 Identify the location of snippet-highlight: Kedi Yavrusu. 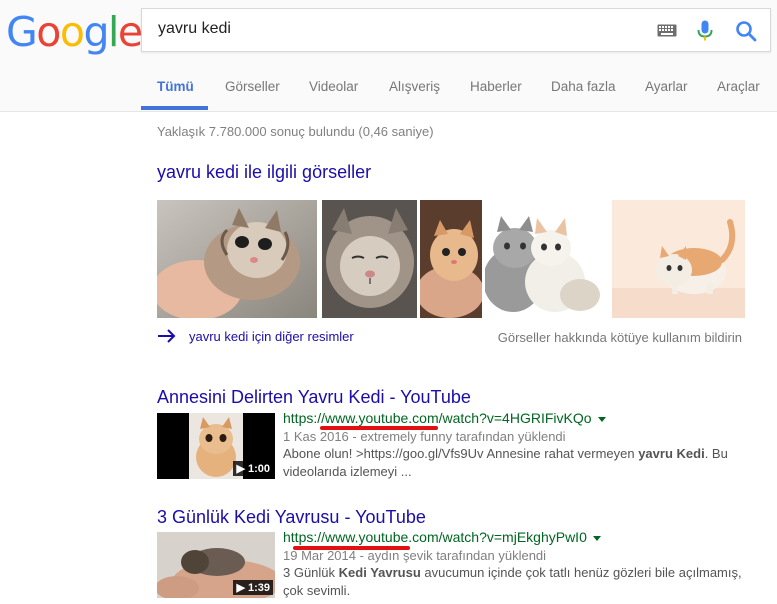
(379, 572).